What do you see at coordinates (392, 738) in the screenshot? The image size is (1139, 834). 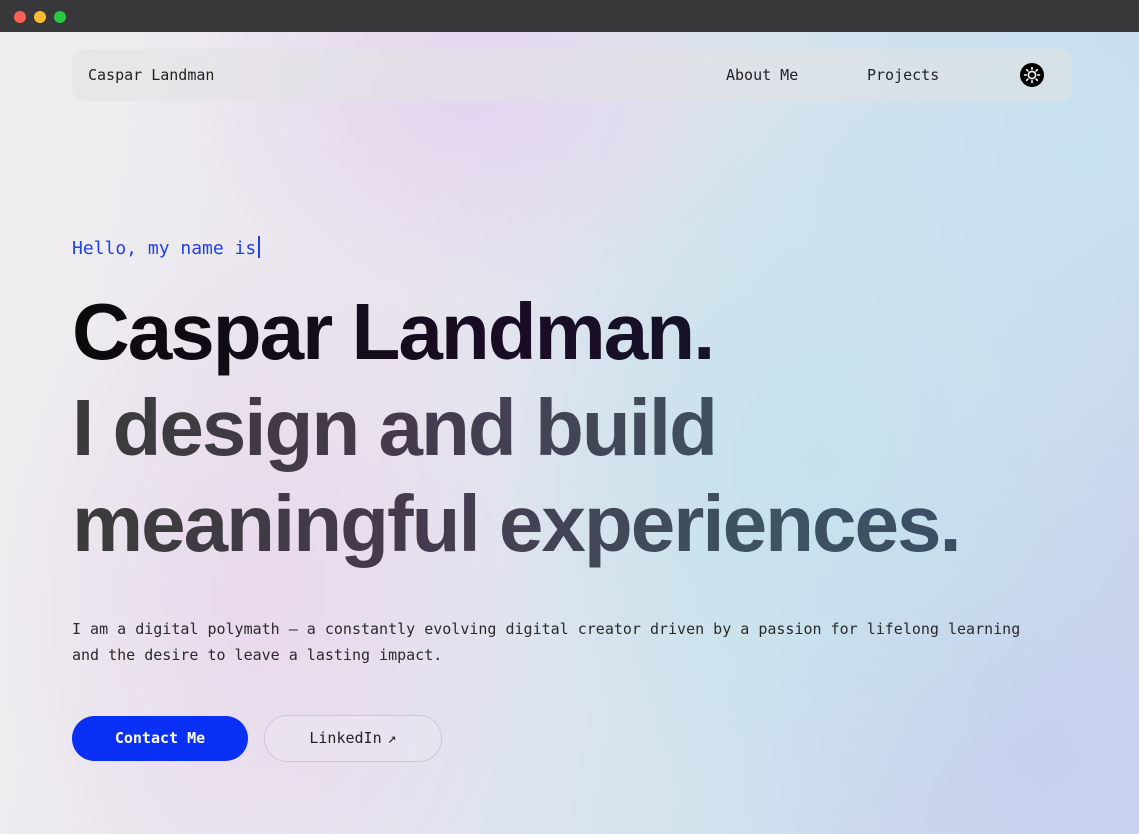 I see `arrow-up-right-icon: ↗` at bounding box center [392, 738].